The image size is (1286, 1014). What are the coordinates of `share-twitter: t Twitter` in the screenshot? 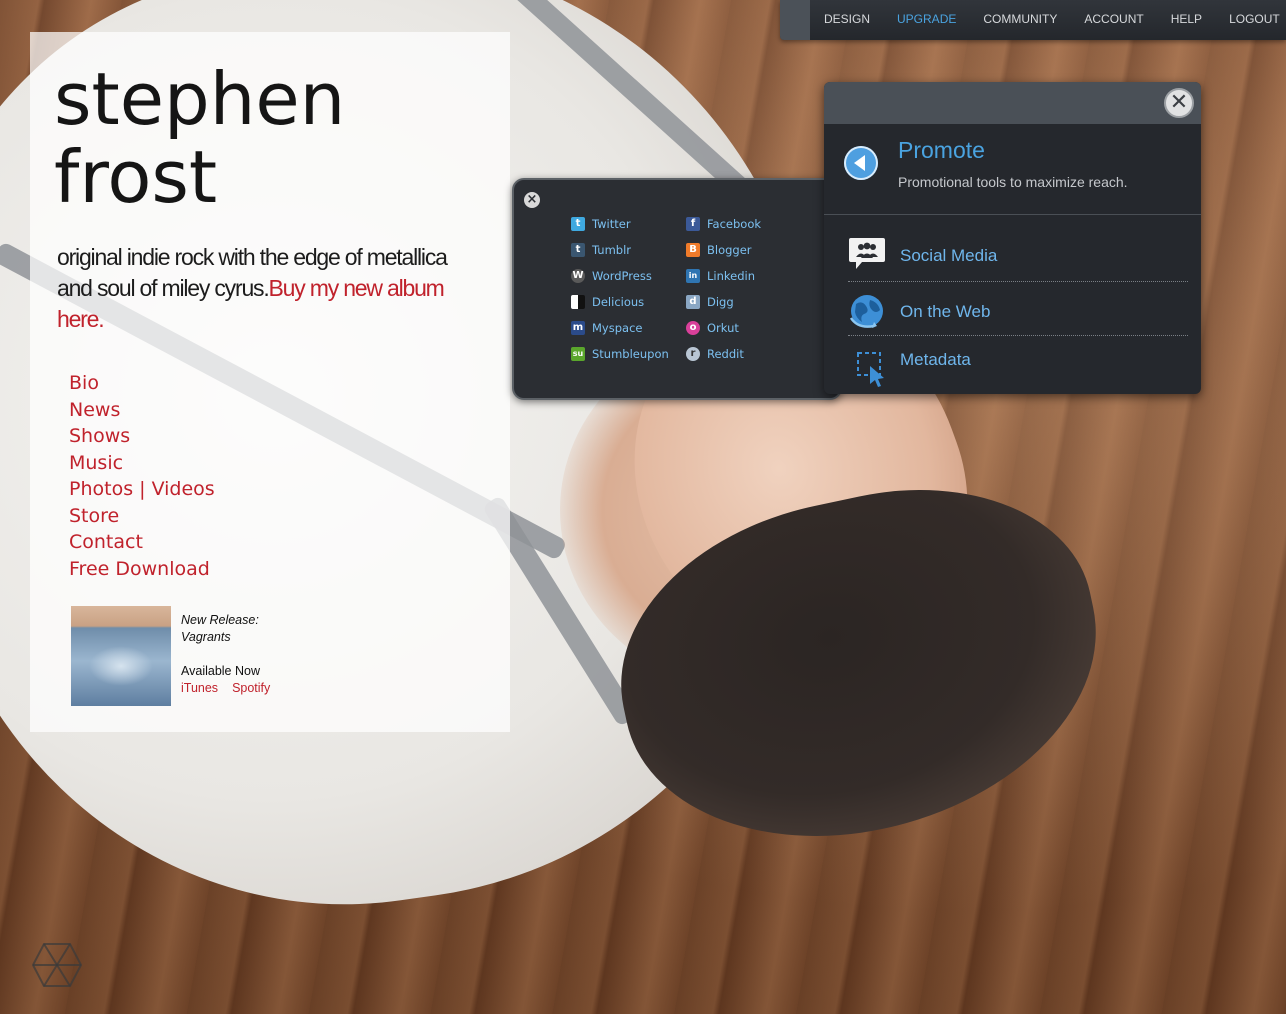 It's located at (601, 224).